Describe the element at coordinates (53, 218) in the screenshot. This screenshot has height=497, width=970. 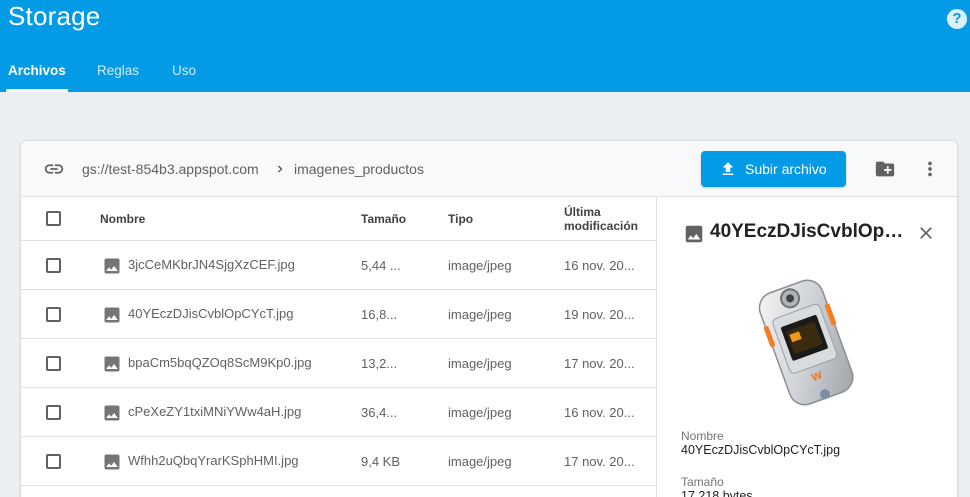
I see `select-all-checkbox` at that location.